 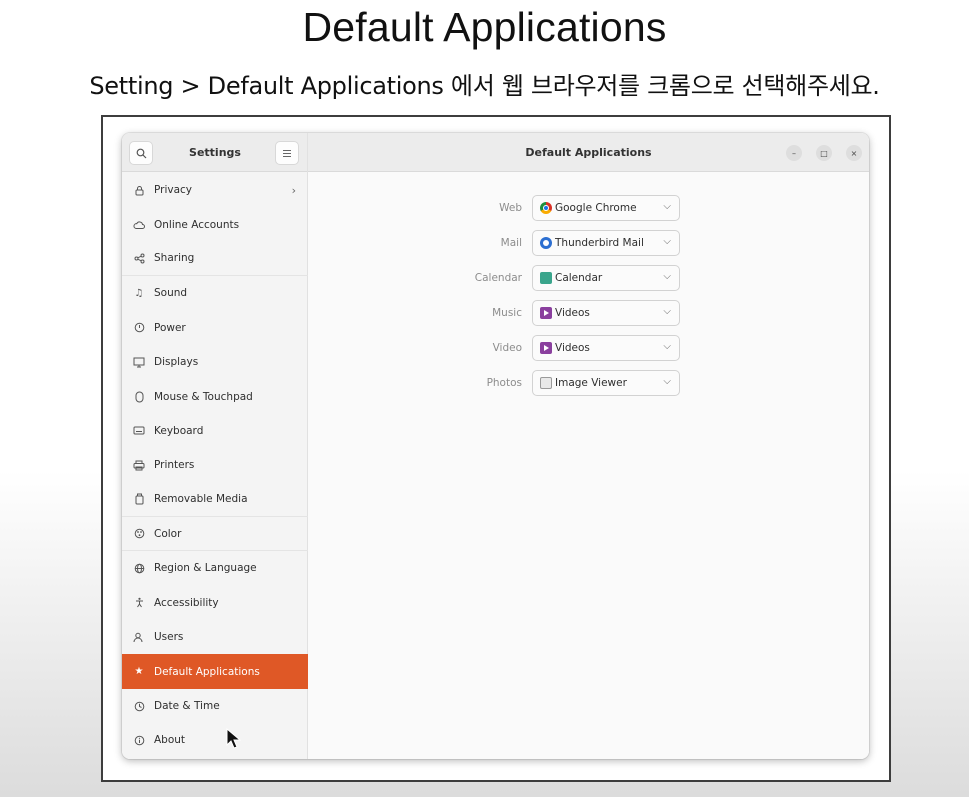 What do you see at coordinates (504, 383) in the screenshot?
I see `row-label: Photos` at bounding box center [504, 383].